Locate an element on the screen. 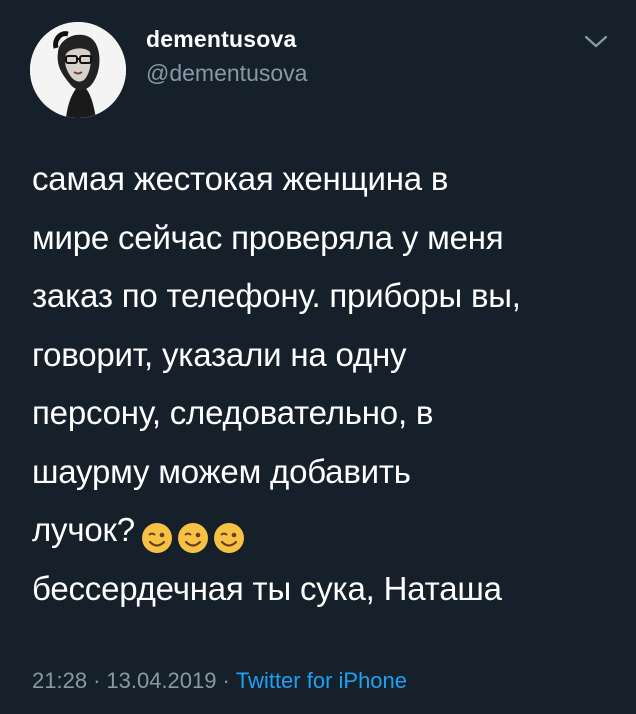 The width and height of the screenshot is (636, 714). tweet-date: 13.04.2019 is located at coordinates (161, 680).